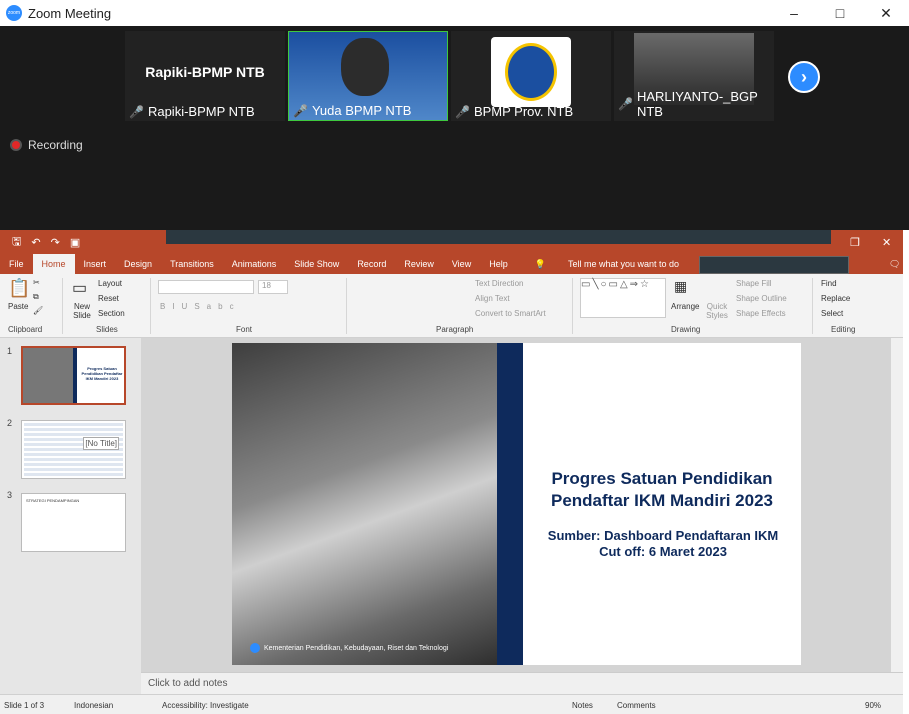  I want to click on share-area-obscured, so click(774, 265).